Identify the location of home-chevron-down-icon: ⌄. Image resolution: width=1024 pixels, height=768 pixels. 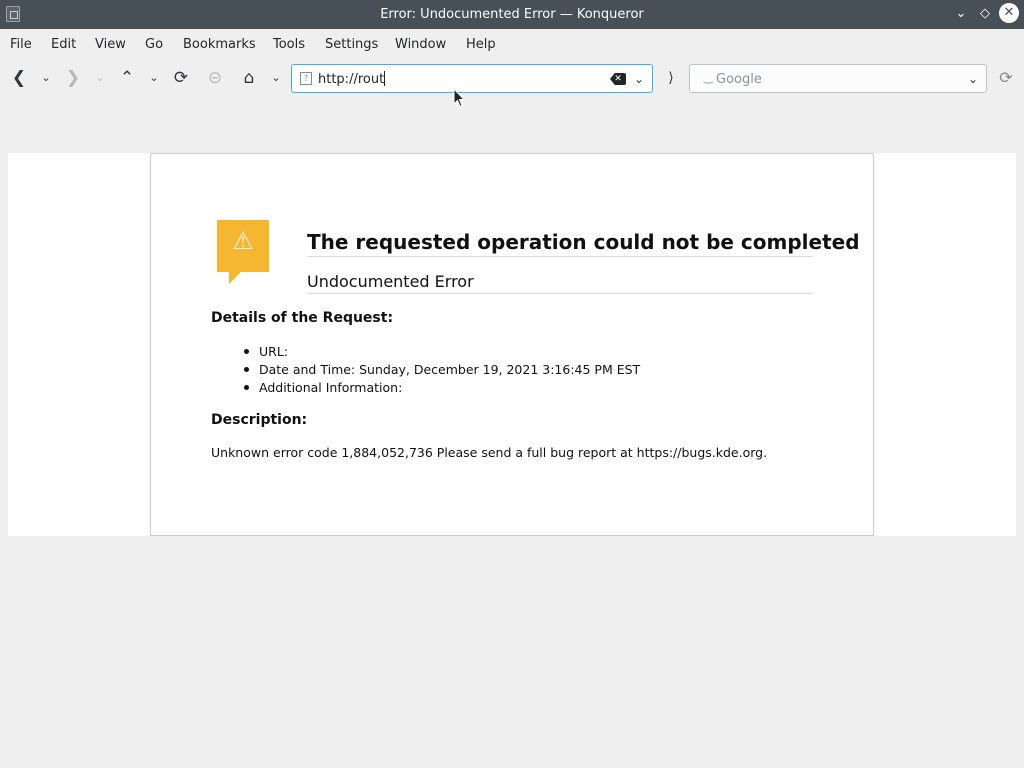
(276, 78).